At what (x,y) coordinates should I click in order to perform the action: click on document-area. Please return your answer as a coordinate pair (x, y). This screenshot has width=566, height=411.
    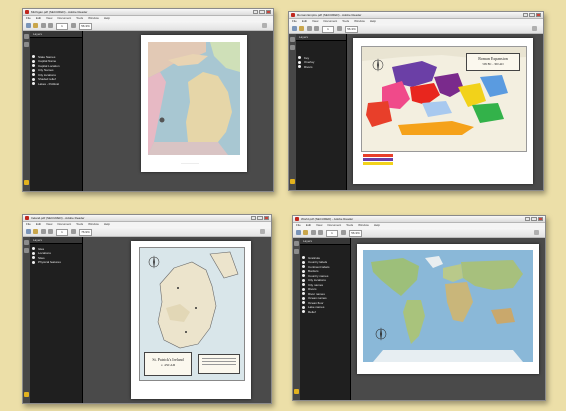
    Looking at the image, I should click on (448, 319).